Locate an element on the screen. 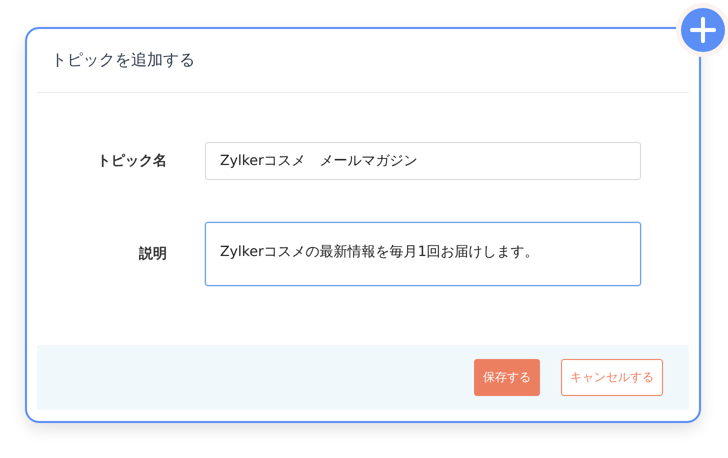 The width and height of the screenshot is (728, 458). field-label: 説明 is located at coordinates (152, 254).